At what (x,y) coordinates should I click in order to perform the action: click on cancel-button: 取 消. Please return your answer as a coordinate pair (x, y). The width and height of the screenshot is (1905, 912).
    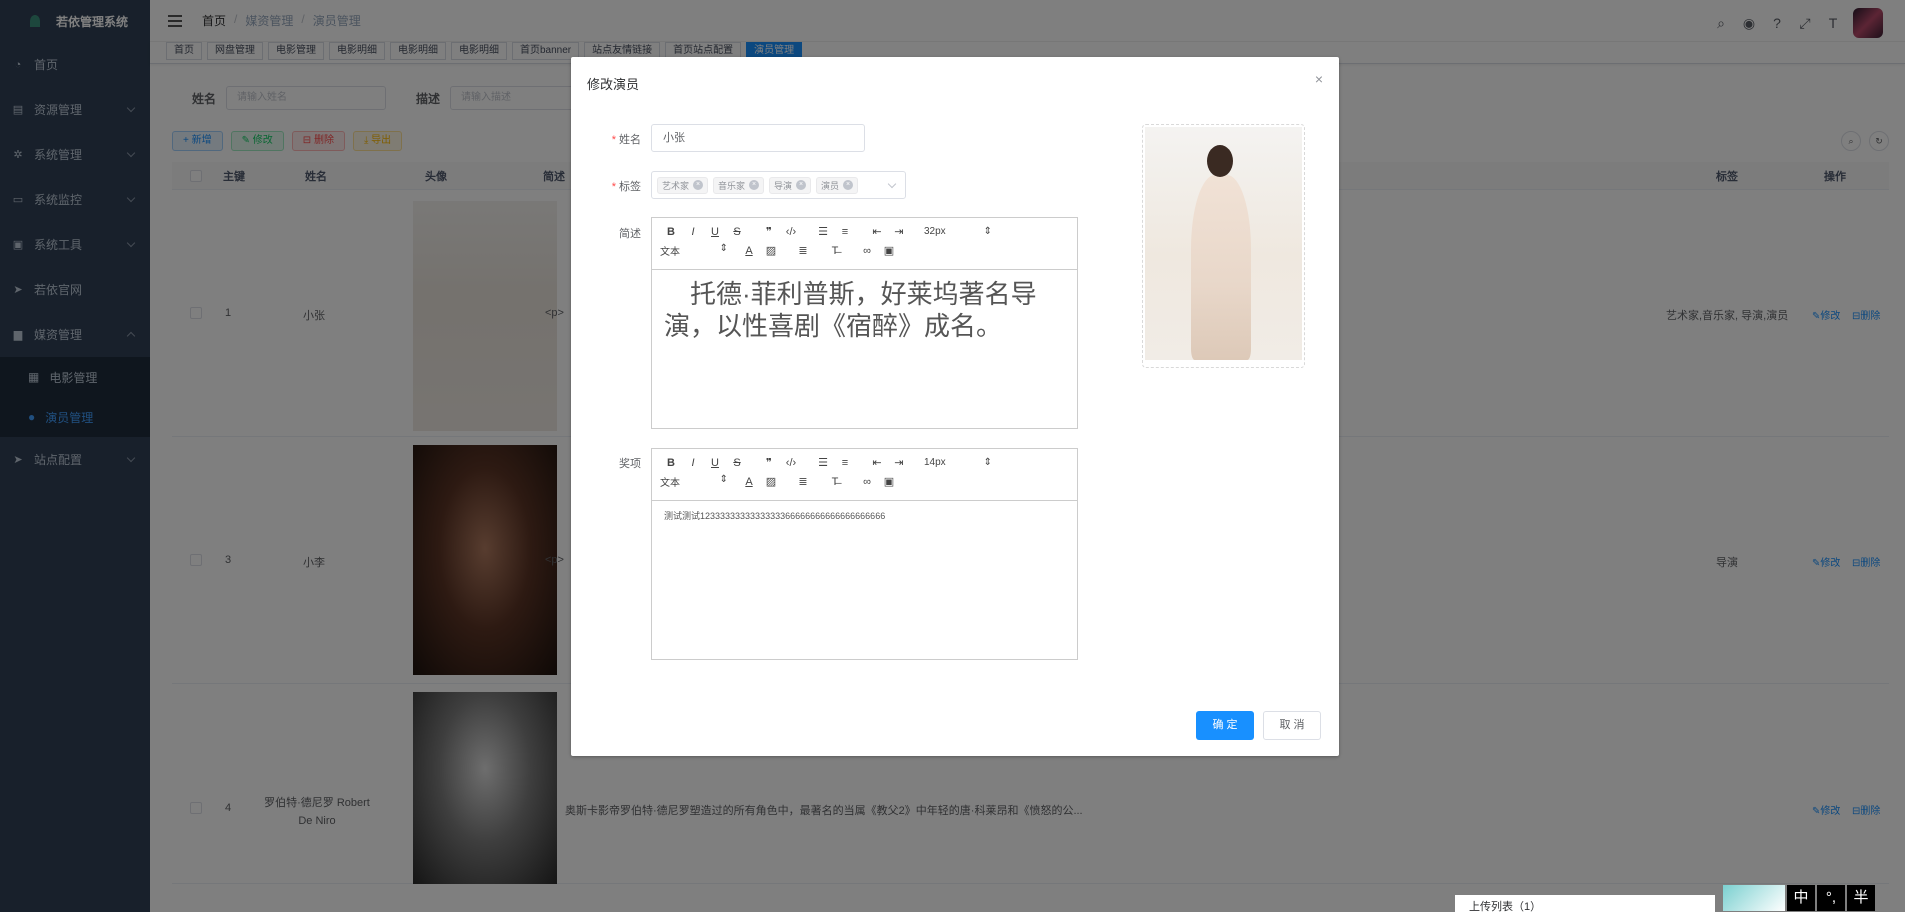
    Looking at the image, I should click on (1292, 725).